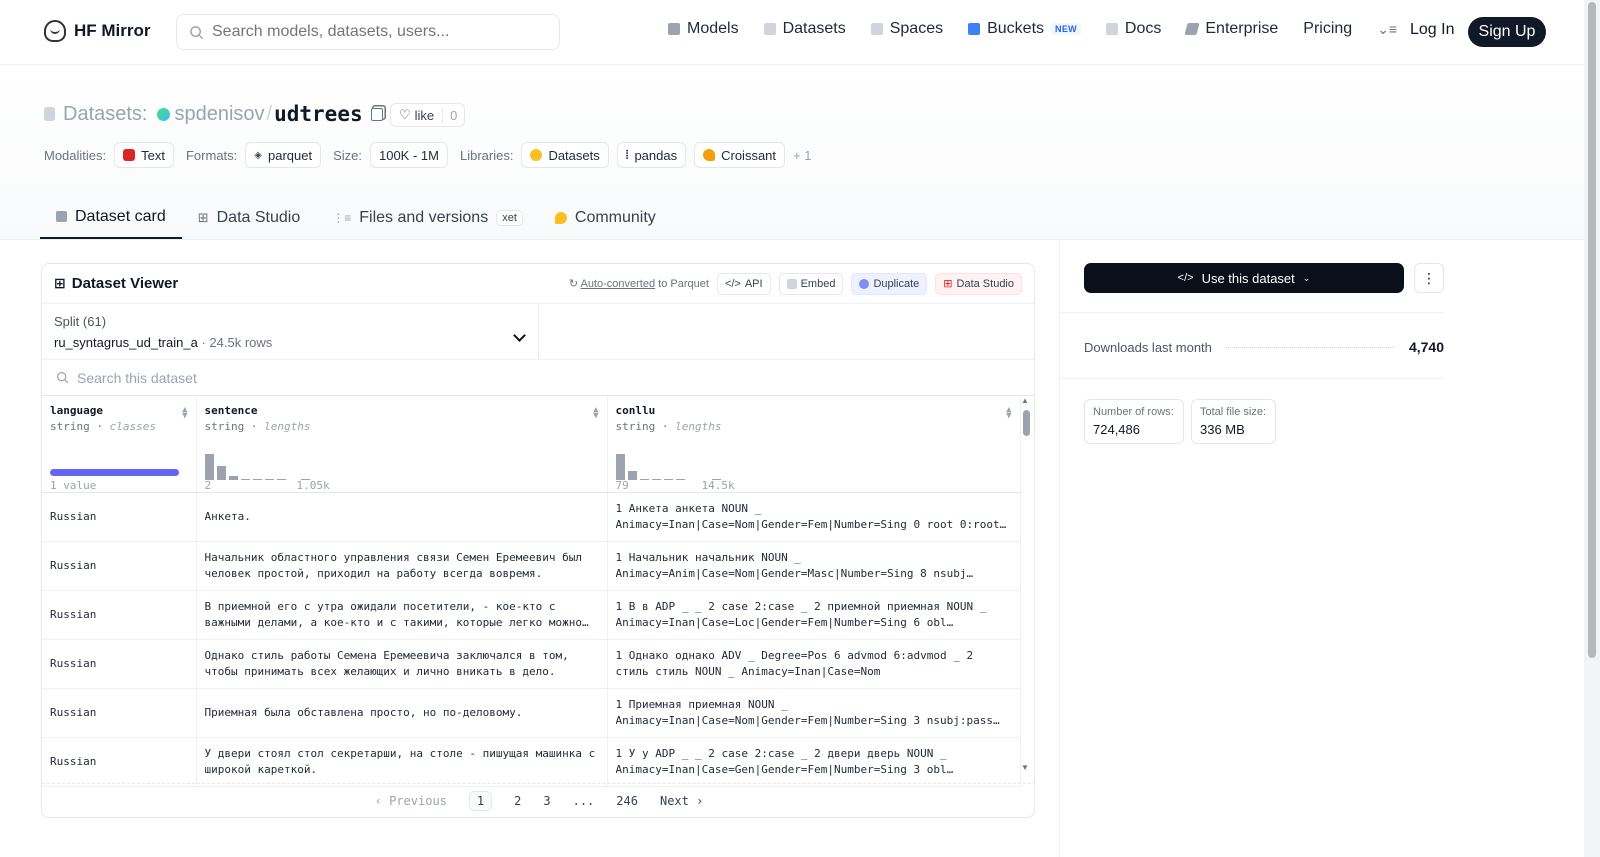 The height and width of the screenshot is (857, 1600). I want to click on library-label: pandas, so click(656, 155).